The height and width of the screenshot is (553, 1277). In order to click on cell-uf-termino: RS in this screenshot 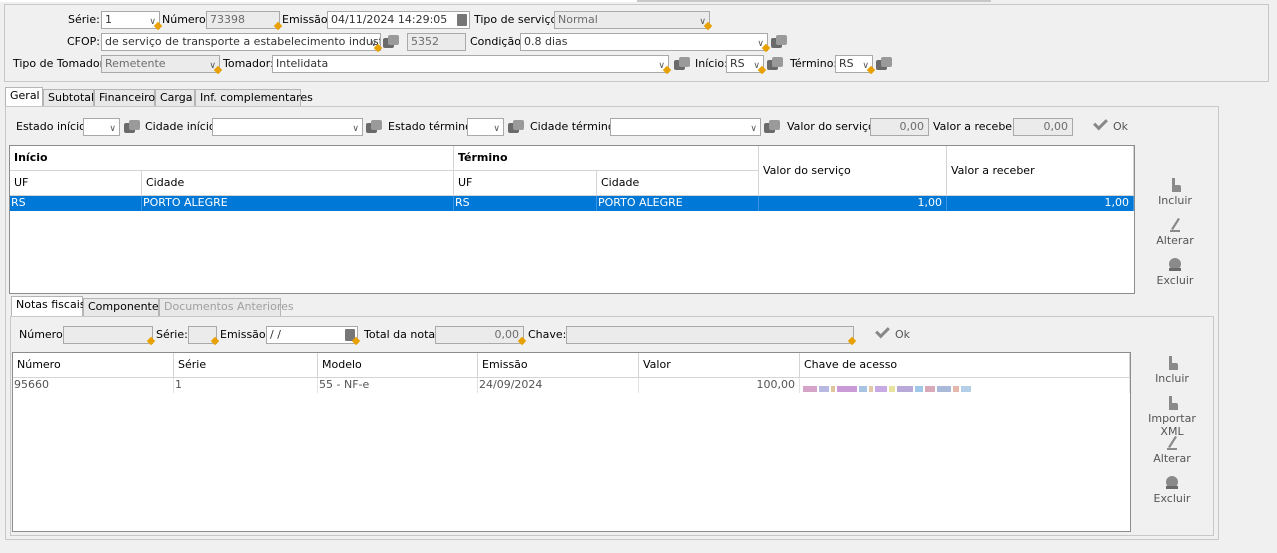, I will do `click(525, 203)`.